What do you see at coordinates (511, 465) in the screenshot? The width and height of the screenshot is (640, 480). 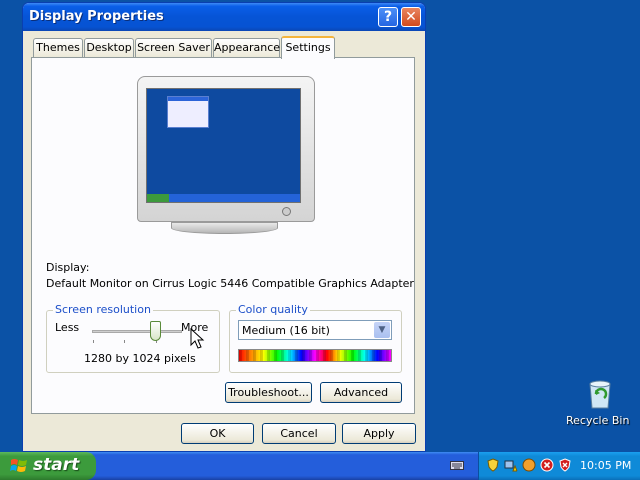 I see `network-warning-icon` at bounding box center [511, 465].